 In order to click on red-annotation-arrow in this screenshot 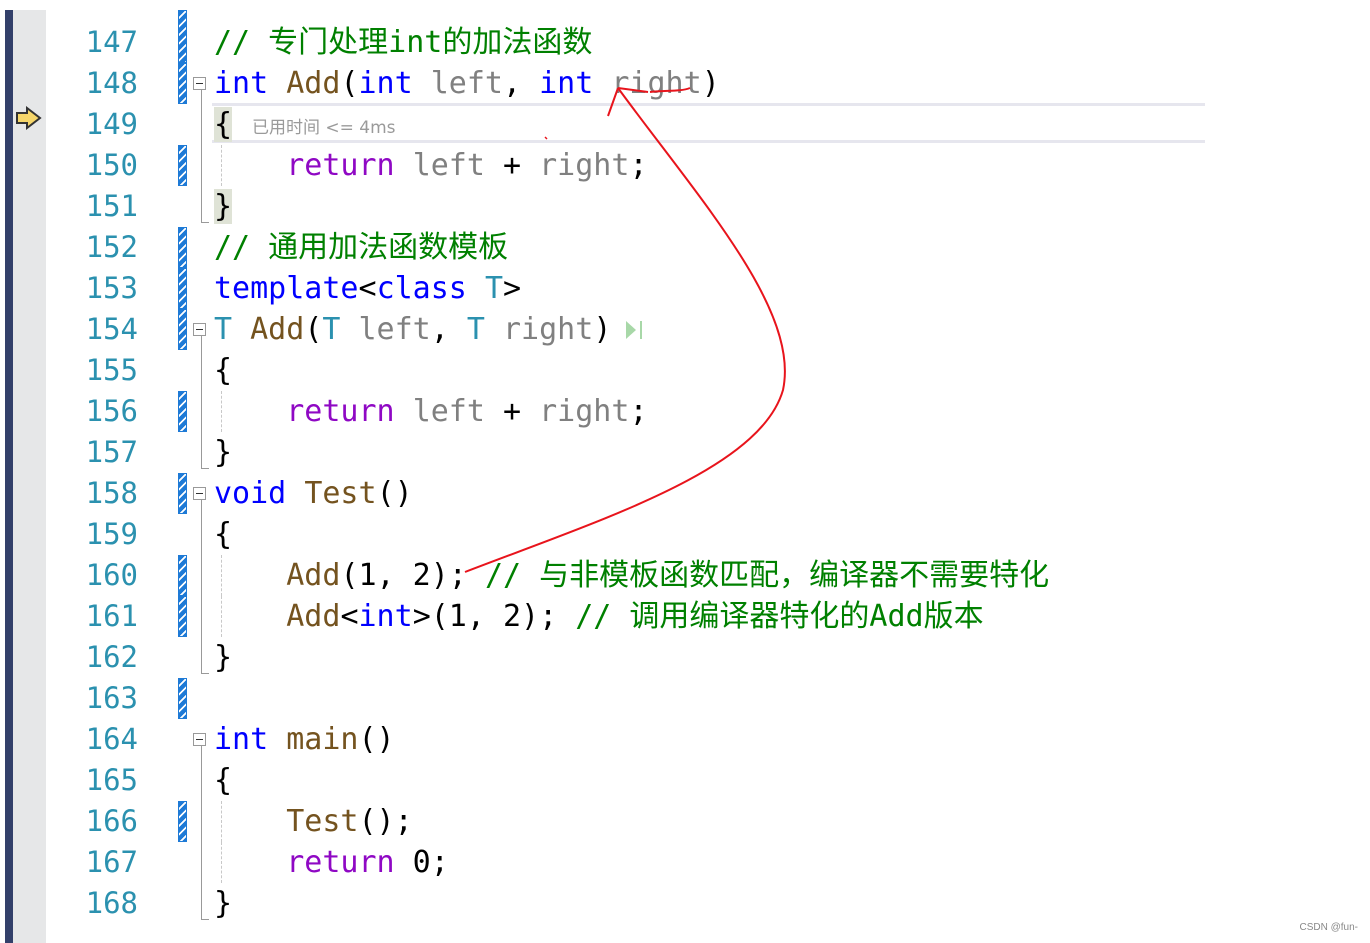, I will do `click(625, 330)`.